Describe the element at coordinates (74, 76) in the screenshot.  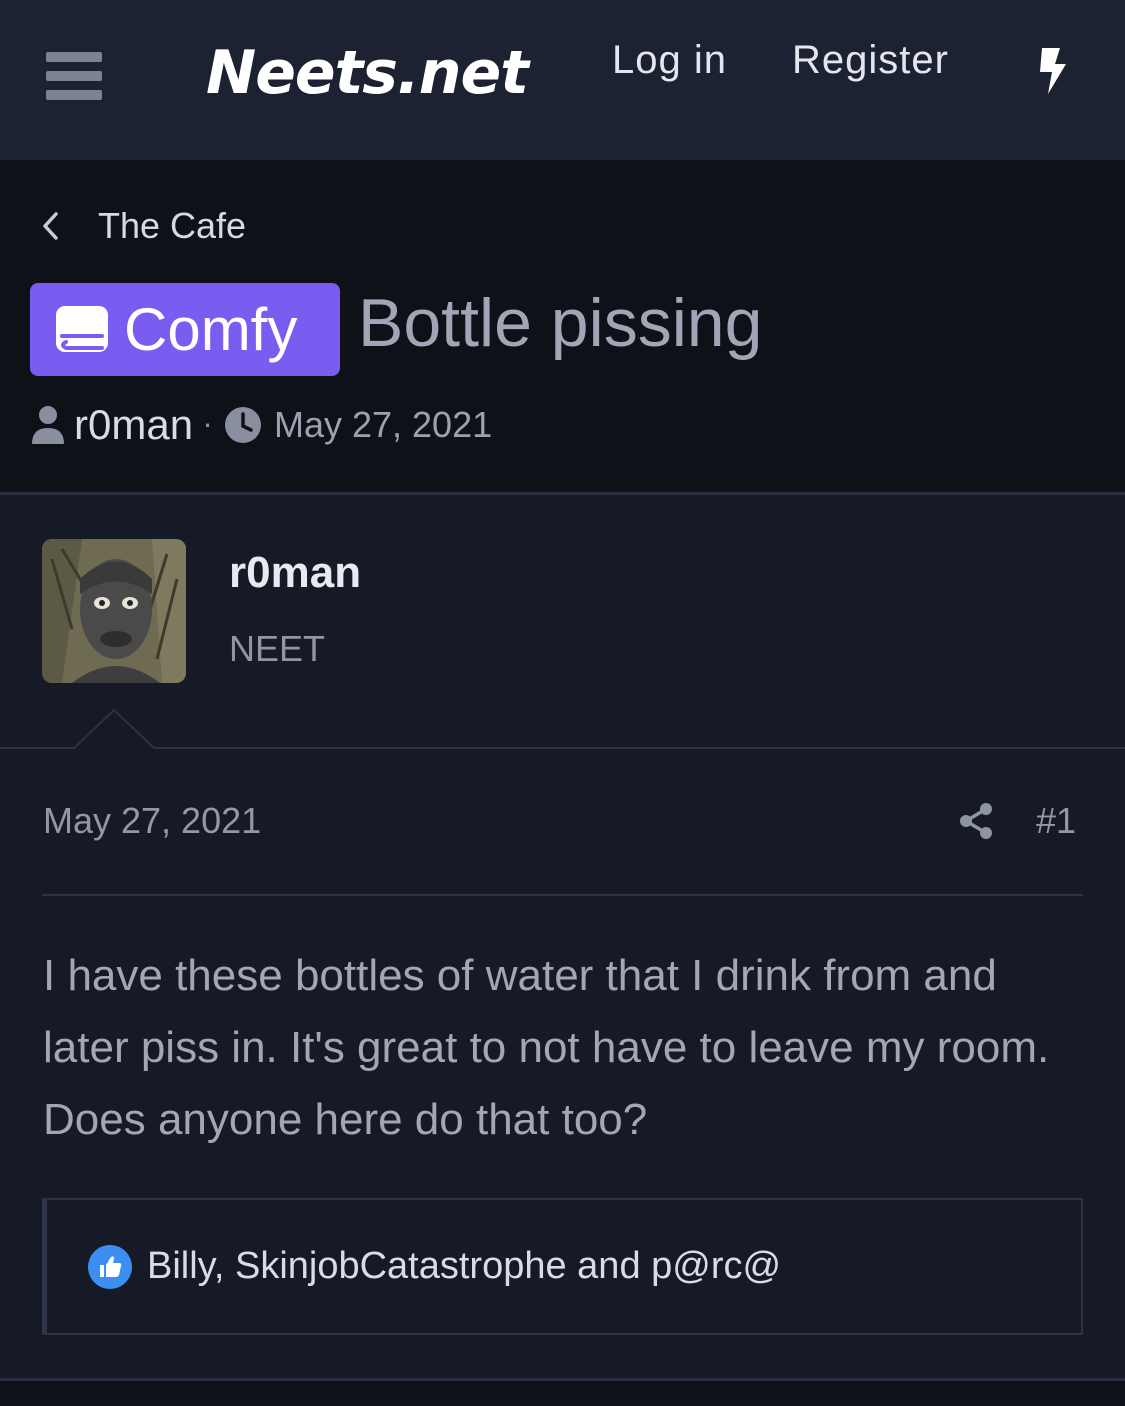
I see `hamburger-menu-icon` at that location.